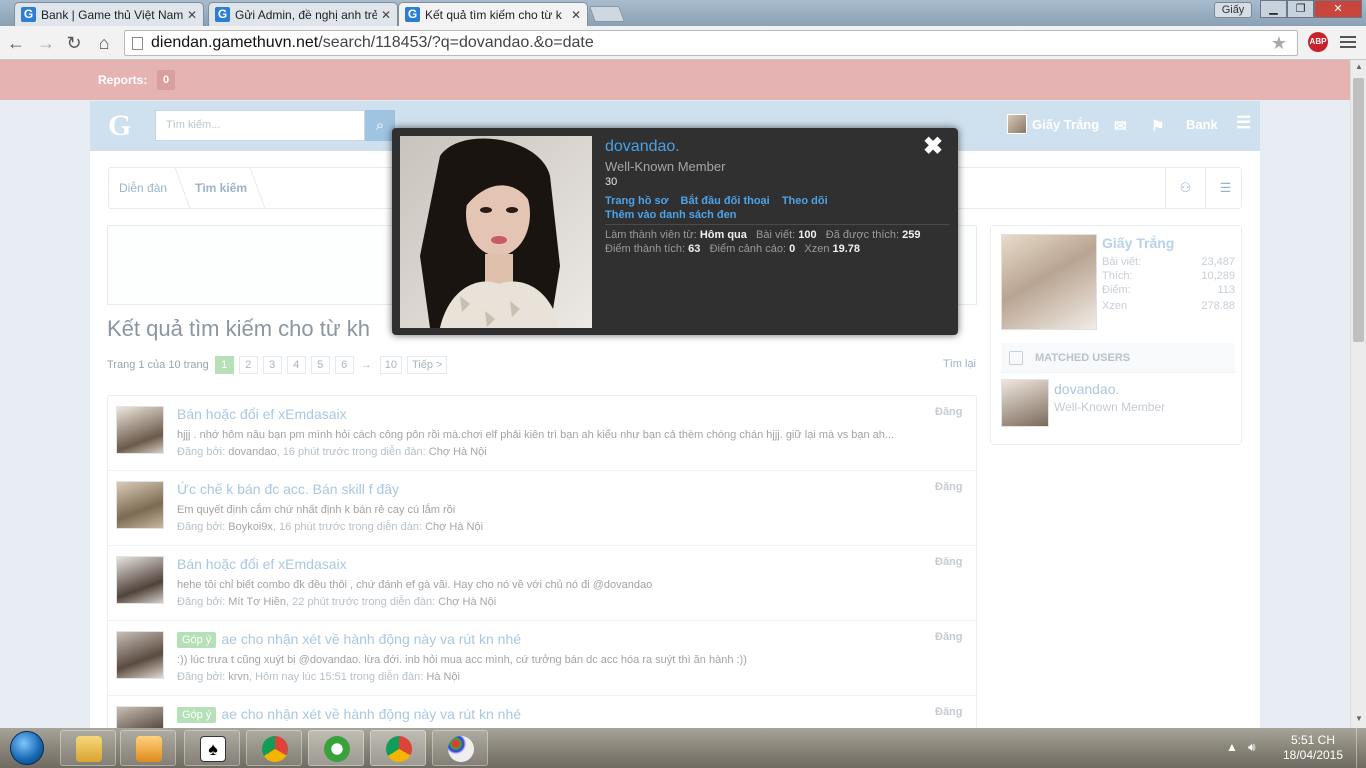 This screenshot has height=768, width=1366. Describe the element at coordinates (1243, 123) in the screenshot. I see `hamburger-icon: ☰` at that location.